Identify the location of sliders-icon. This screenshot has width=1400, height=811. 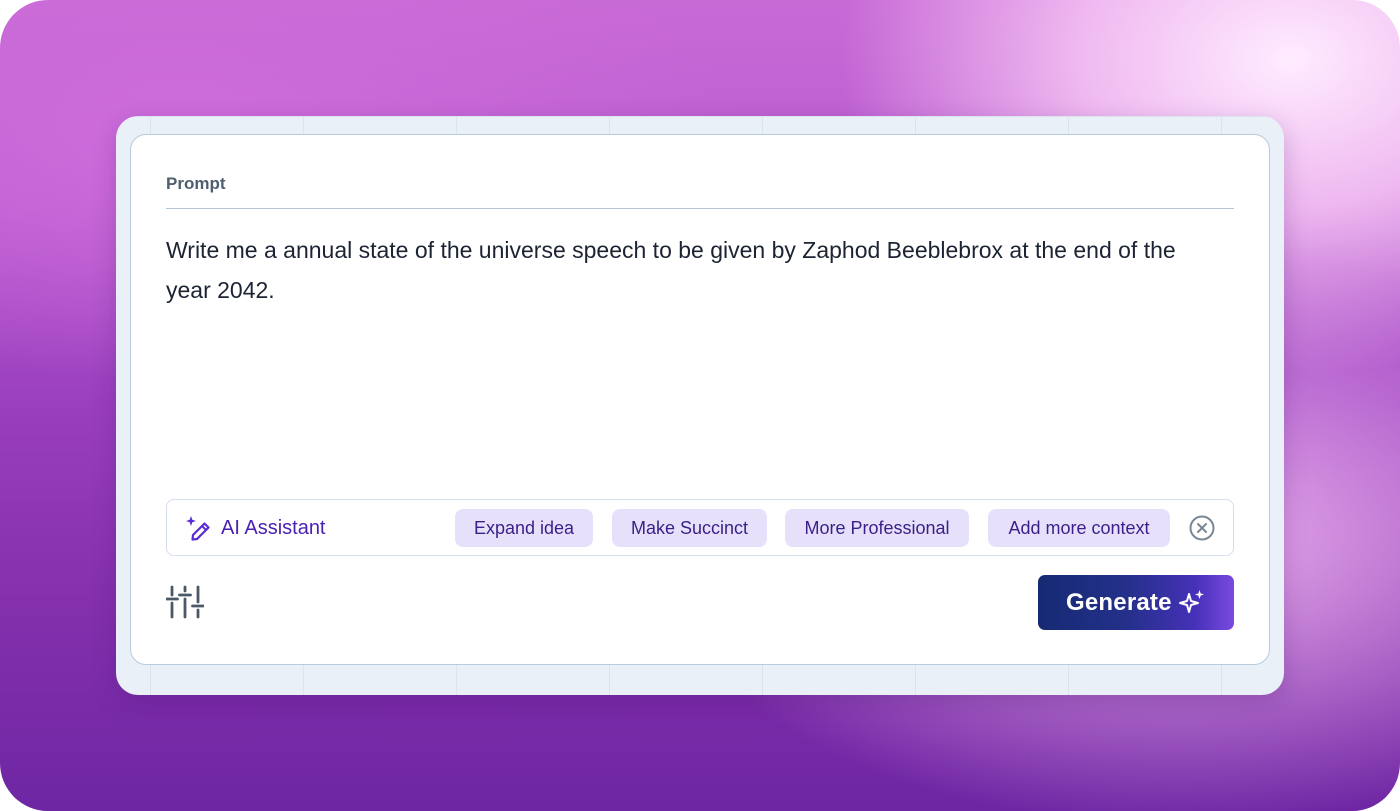
(185, 602).